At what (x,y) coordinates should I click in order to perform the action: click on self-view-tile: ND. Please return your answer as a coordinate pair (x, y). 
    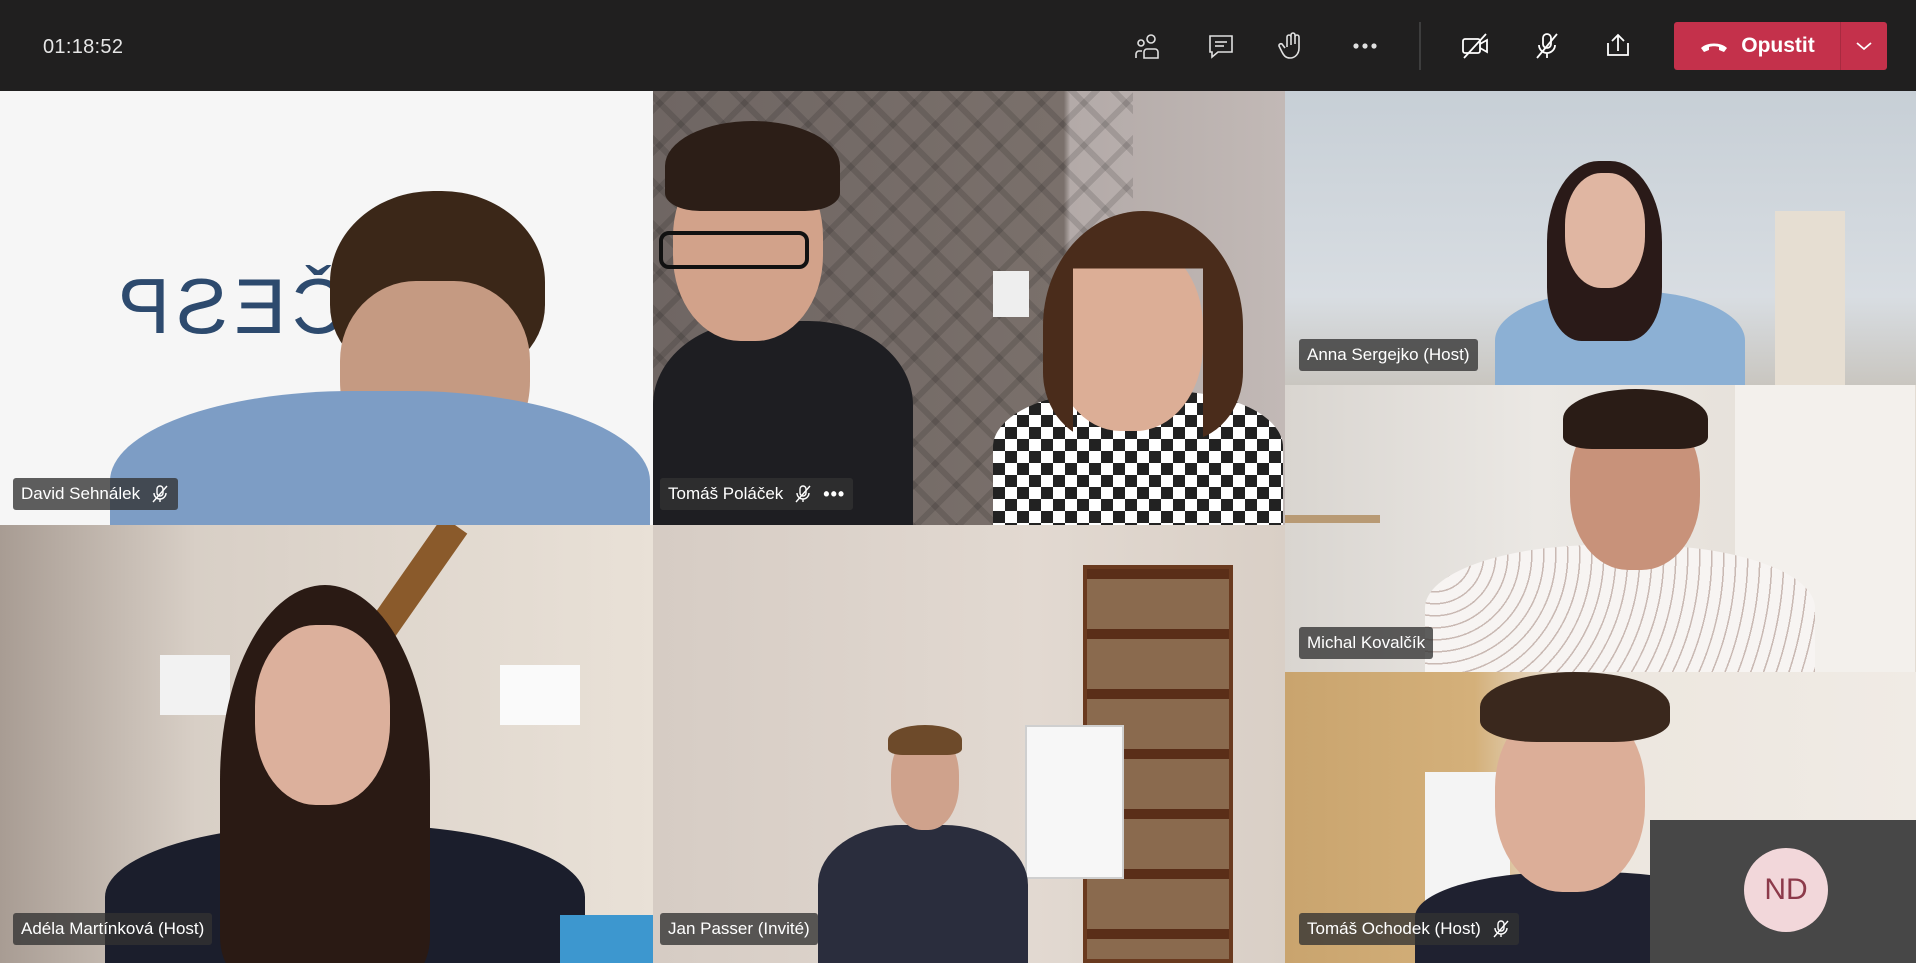
    Looking at the image, I should click on (1783, 891).